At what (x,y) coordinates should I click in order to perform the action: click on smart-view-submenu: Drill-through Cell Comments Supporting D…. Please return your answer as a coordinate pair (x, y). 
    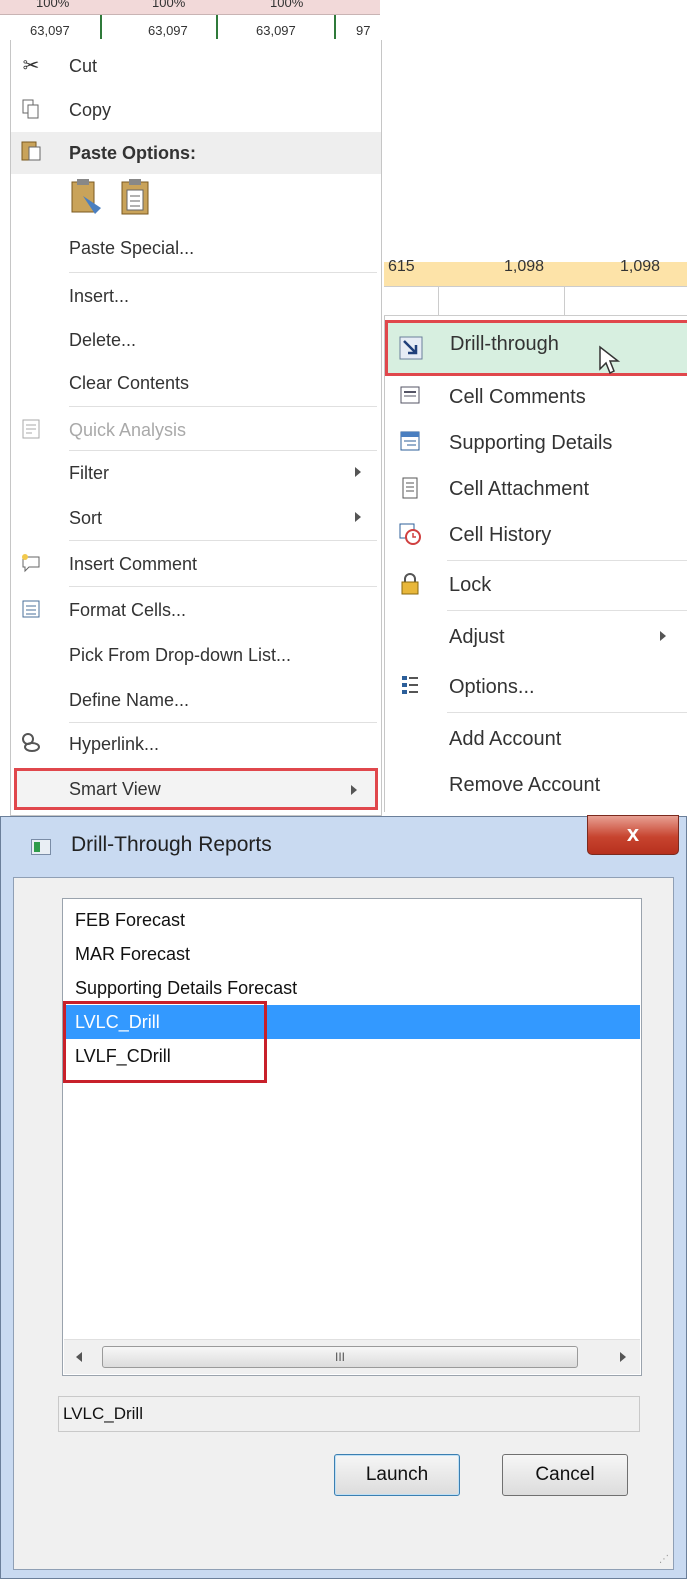
    Looking at the image, I should click on (535, 564).